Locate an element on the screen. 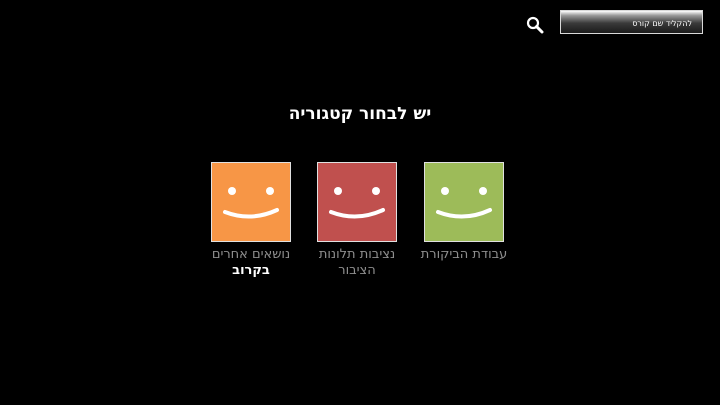 This screenshot has width=720, height=405. page-title: יש לבחור קטגוריה is located at coordinates (360, 114).